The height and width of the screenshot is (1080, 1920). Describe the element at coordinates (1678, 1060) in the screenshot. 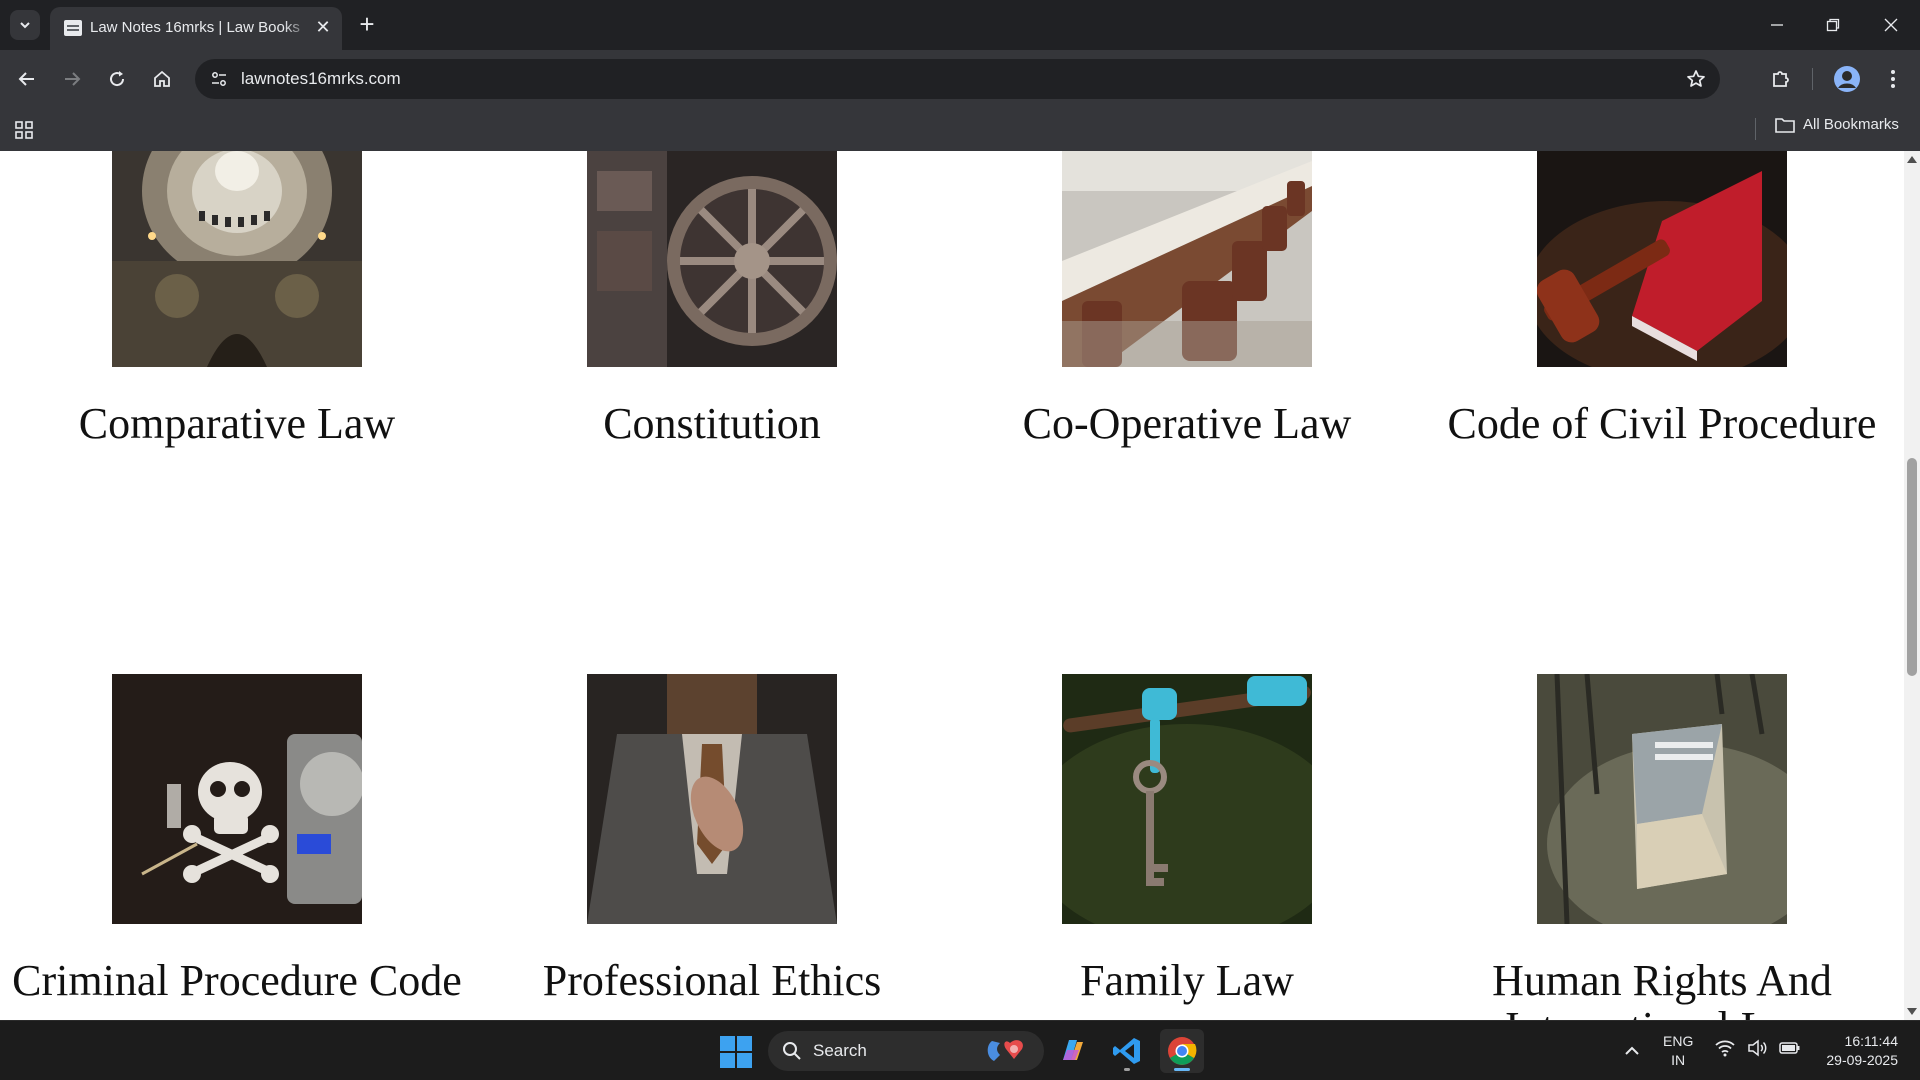

I see `language-region: IN` at that location.